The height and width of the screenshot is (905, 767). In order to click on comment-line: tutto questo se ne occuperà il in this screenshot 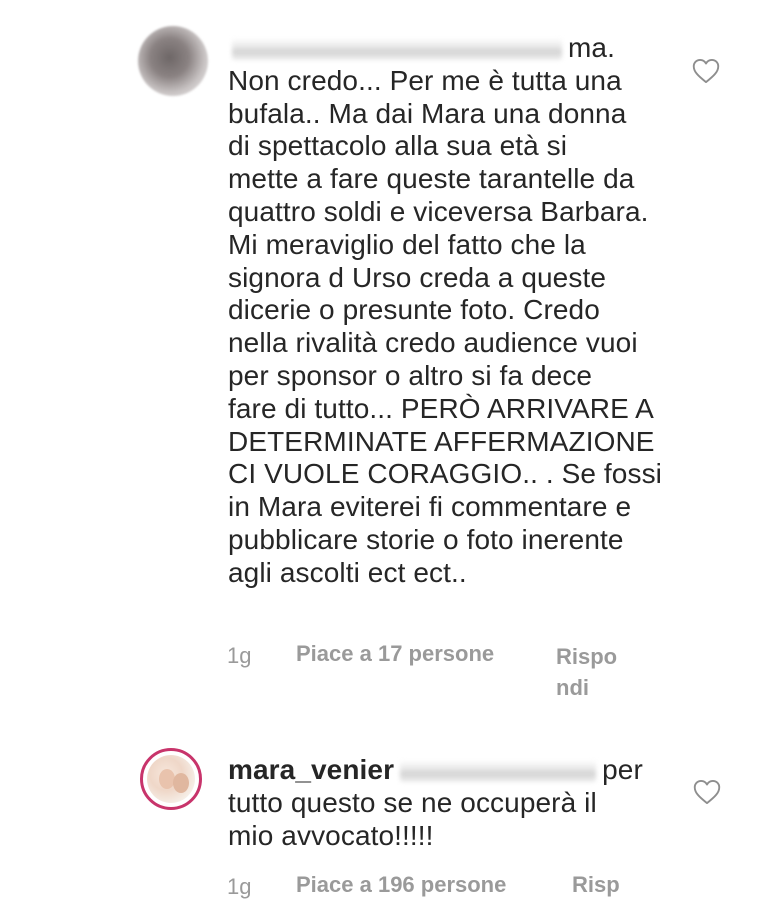, I will do `click(412, 802)`.